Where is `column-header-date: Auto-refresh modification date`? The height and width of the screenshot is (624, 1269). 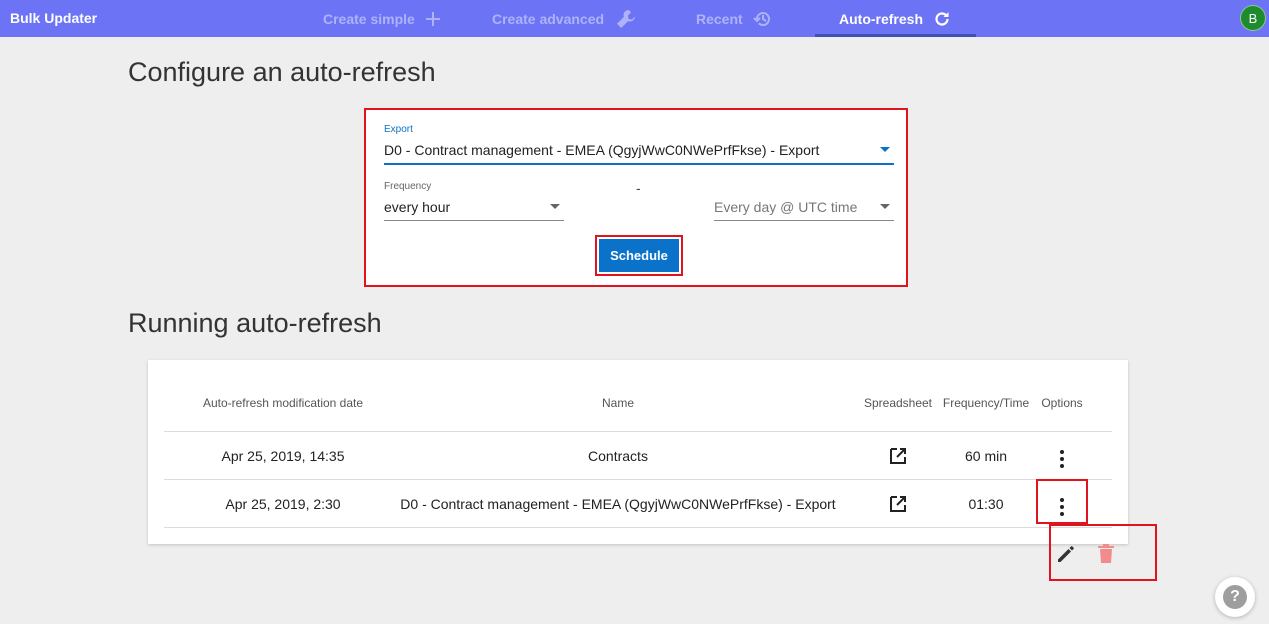 column-header-date: Auto-refresh modification date is located at coordinates (283, 403).